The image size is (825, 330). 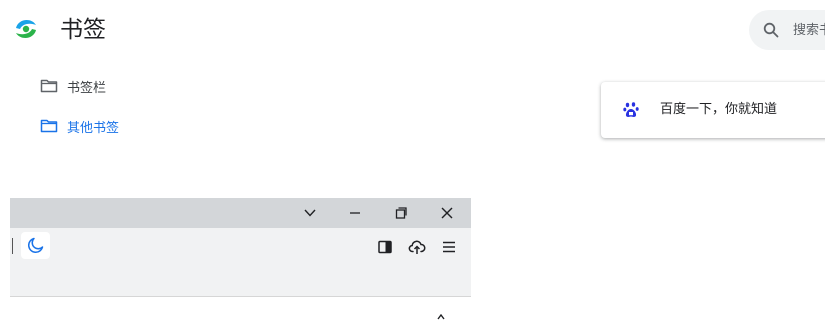 I want to click on folder-label: 其他书签, so click(x=93, y=128).